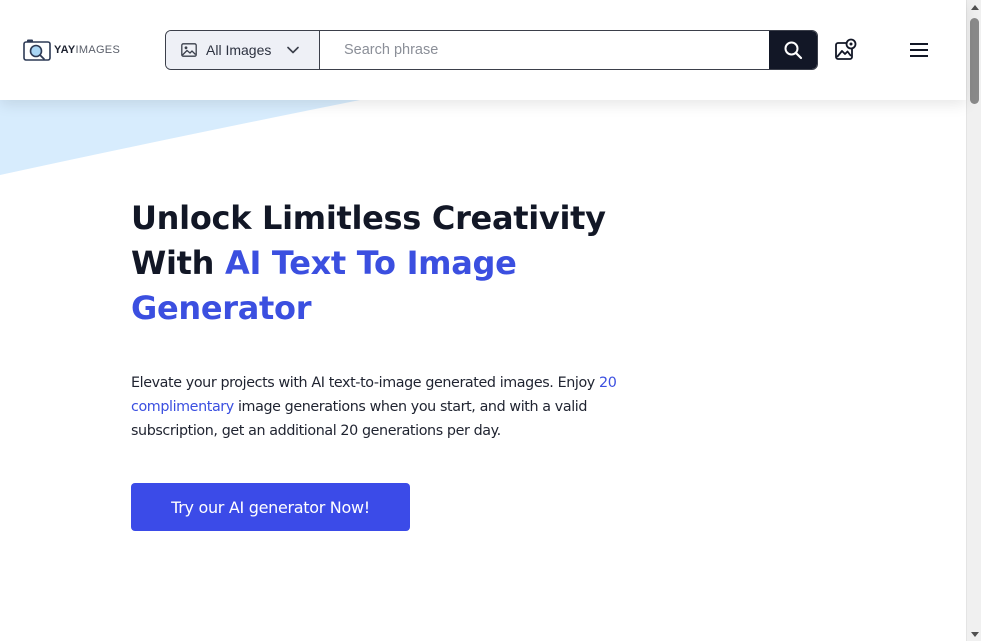 The height and width of the screenshot is (641, 981). What do you see at coordinates (973, 320) in the screenshot?
I see `scrollbar` at bounding box center [973, 320].